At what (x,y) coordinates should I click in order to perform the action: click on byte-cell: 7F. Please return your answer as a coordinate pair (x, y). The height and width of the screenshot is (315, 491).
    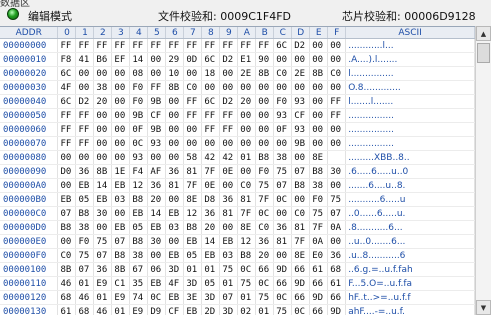
    Looking at the image, I should click on (265, 199).